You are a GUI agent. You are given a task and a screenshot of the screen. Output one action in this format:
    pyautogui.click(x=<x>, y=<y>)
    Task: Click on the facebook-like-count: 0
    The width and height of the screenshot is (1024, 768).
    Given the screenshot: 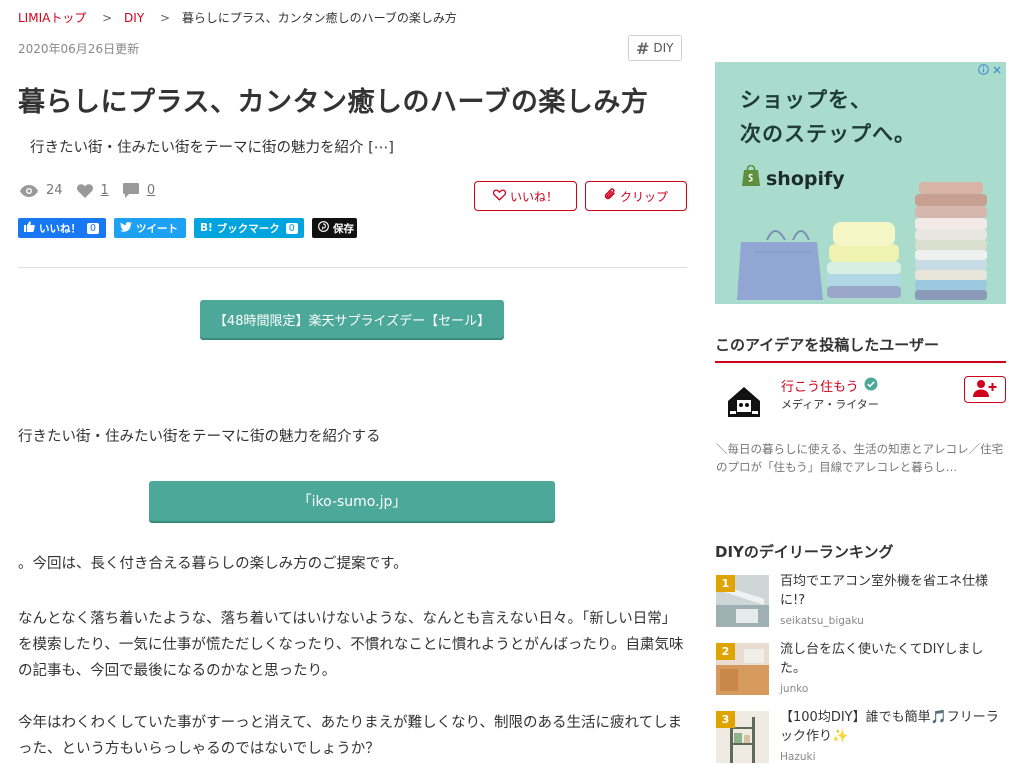 What is the action you would take?
    pyautogui.click(x=93, y=228)
    